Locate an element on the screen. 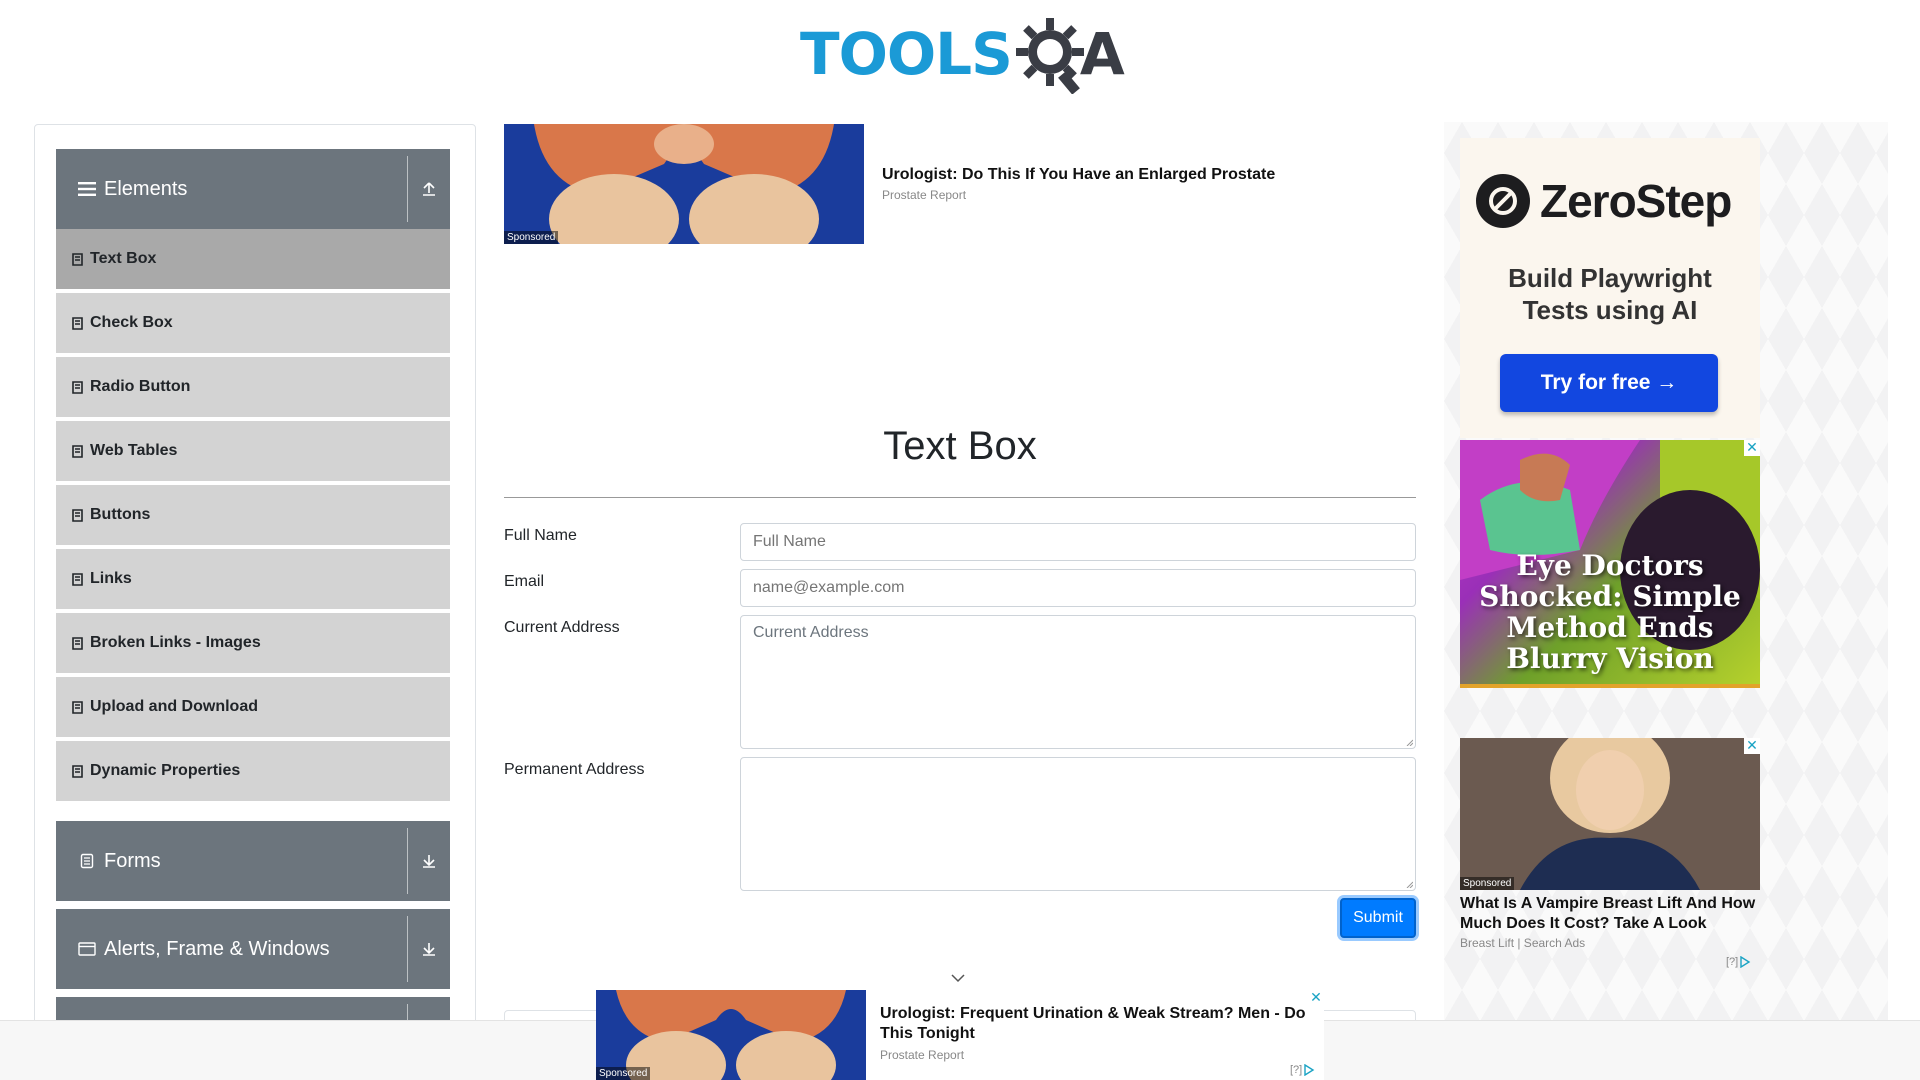 The image size is (1920, 1080). eye-ad-headline-line-3: Method Ends is located at coordinates (1610, 627).